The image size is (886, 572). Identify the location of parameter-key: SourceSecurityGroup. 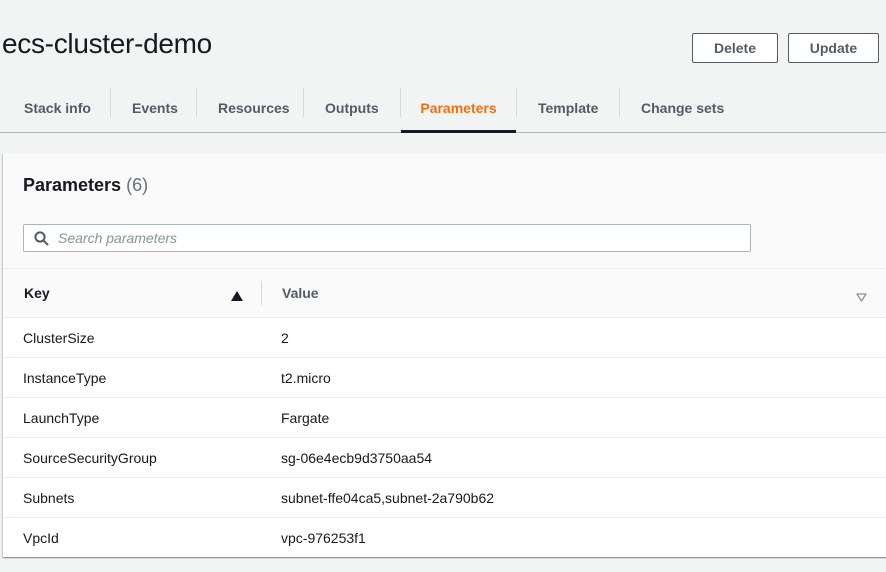
(90, 458).